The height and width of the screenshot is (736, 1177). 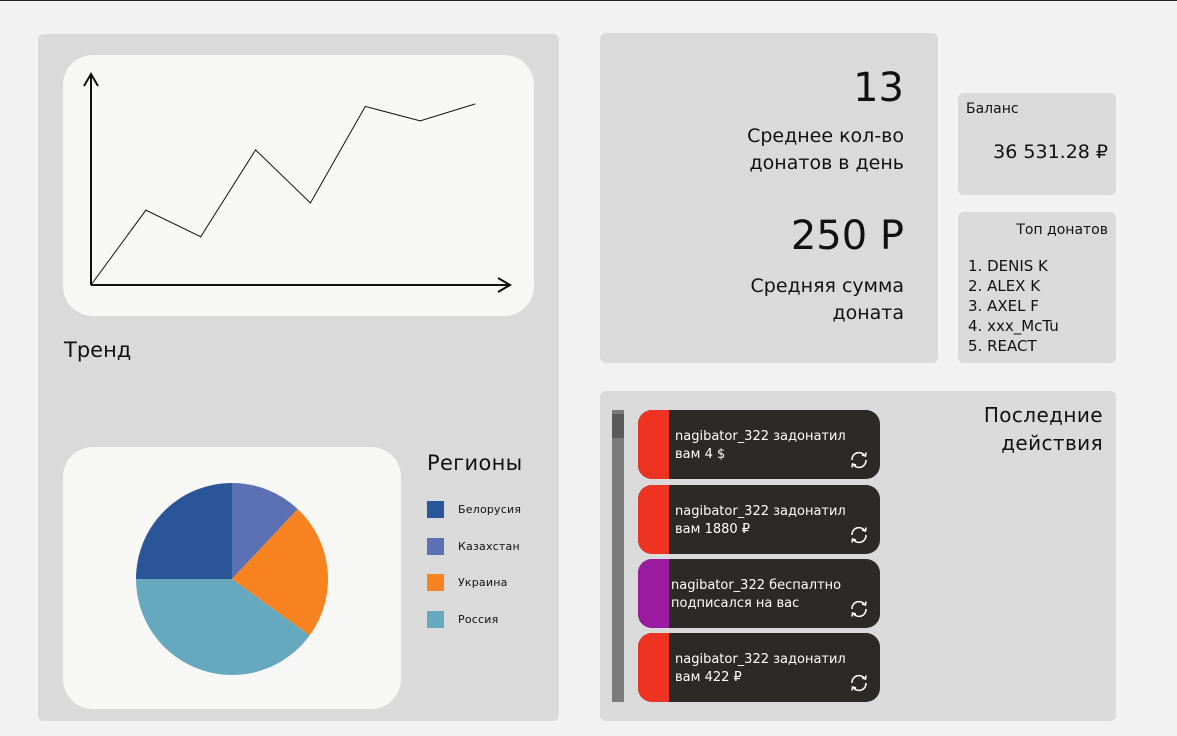 I want to click on pie-slice-belarus, so click(x=184, y=531).